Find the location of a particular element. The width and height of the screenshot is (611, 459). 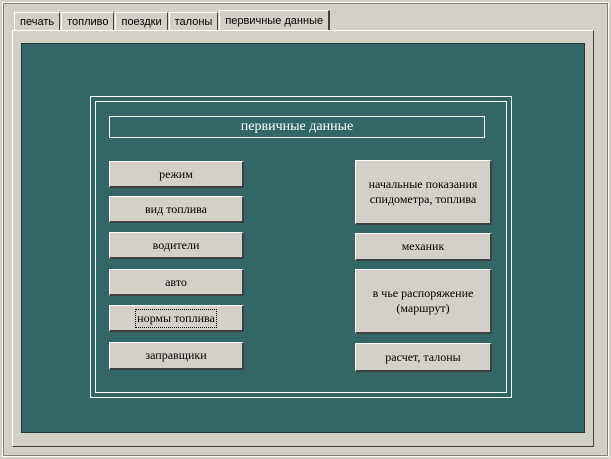

initial-readings-button: начальные показания спидометра, топлива is located at coordinates (423, 192).